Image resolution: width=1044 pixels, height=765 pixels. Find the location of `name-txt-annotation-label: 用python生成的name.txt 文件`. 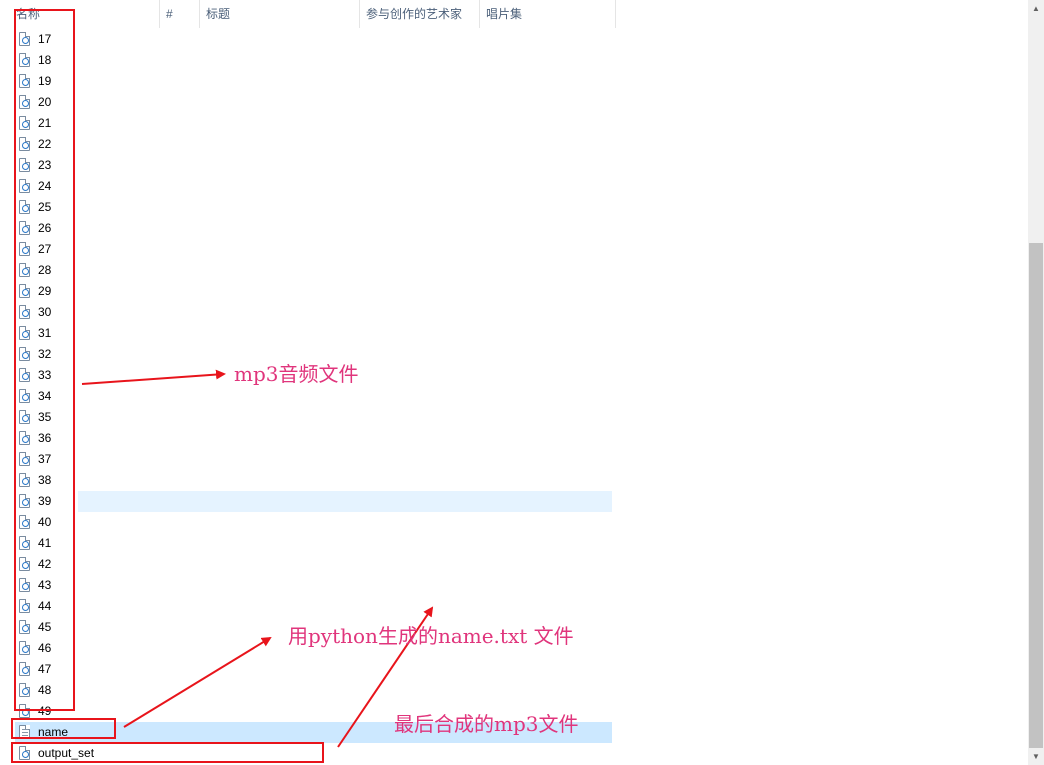

name-txt-annotation-label: 用python生成的name.txt 文件 is located at coordinates (431, 636).